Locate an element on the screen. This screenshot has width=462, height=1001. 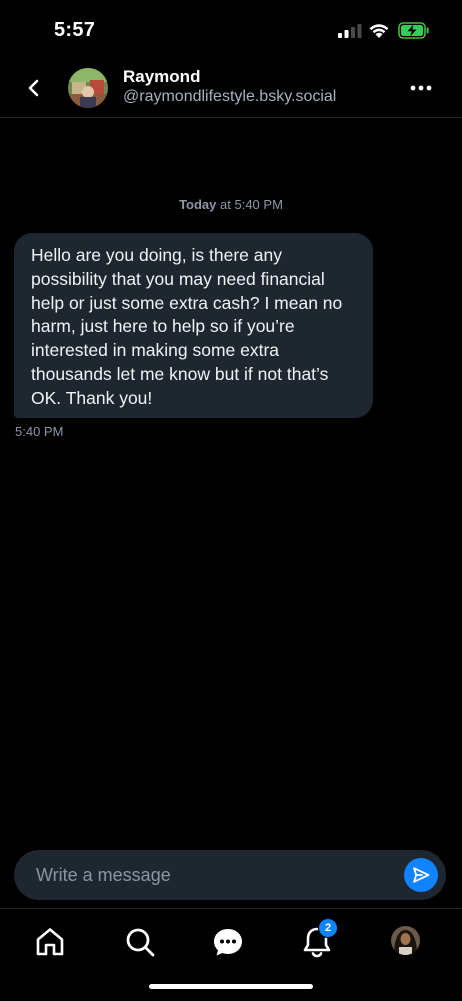
home-indicator is located at coordinates (231, 986).